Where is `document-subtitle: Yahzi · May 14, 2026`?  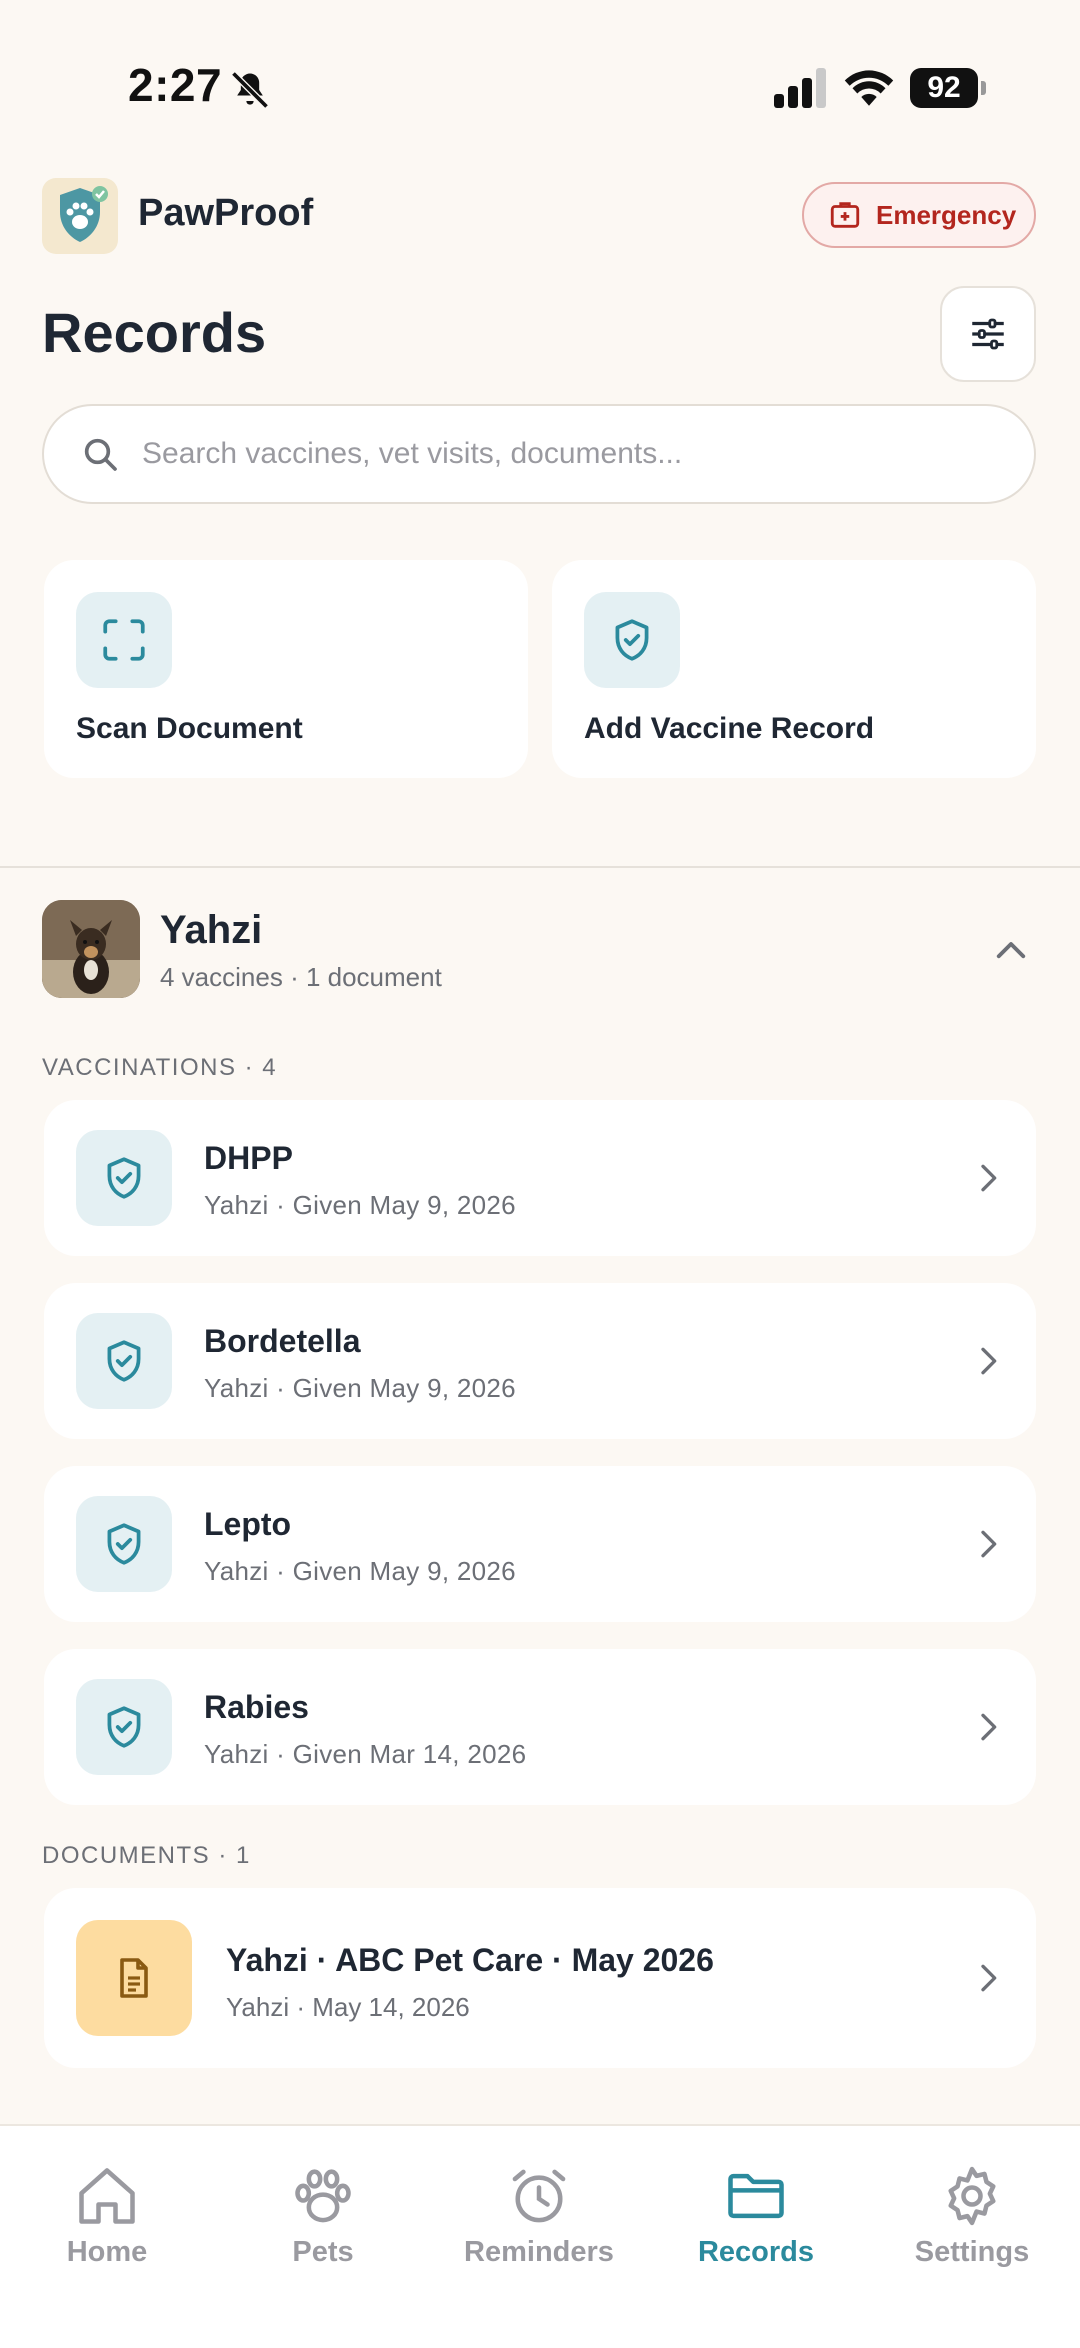 document-subtitle: Yahzi · May 14, 2026 is located at coordinates (348, 2007).